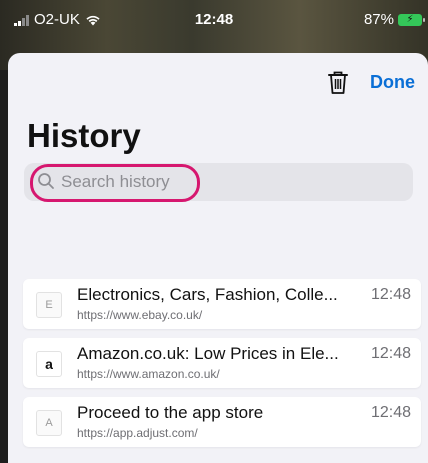 The image size is (428, 463). I want to click on page-title: History, so click(84, 135).